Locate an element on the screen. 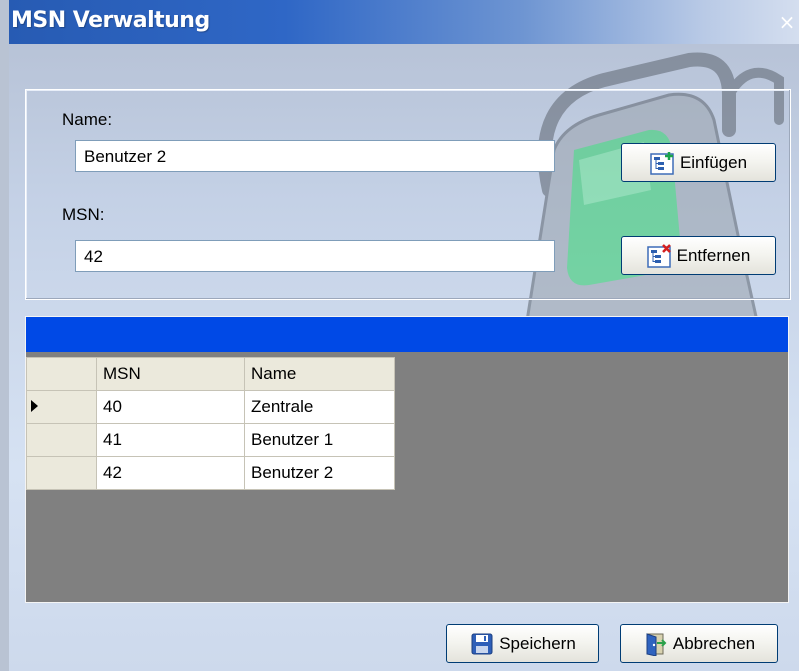  save-button: Speichern is located at coordinates (522, 643).